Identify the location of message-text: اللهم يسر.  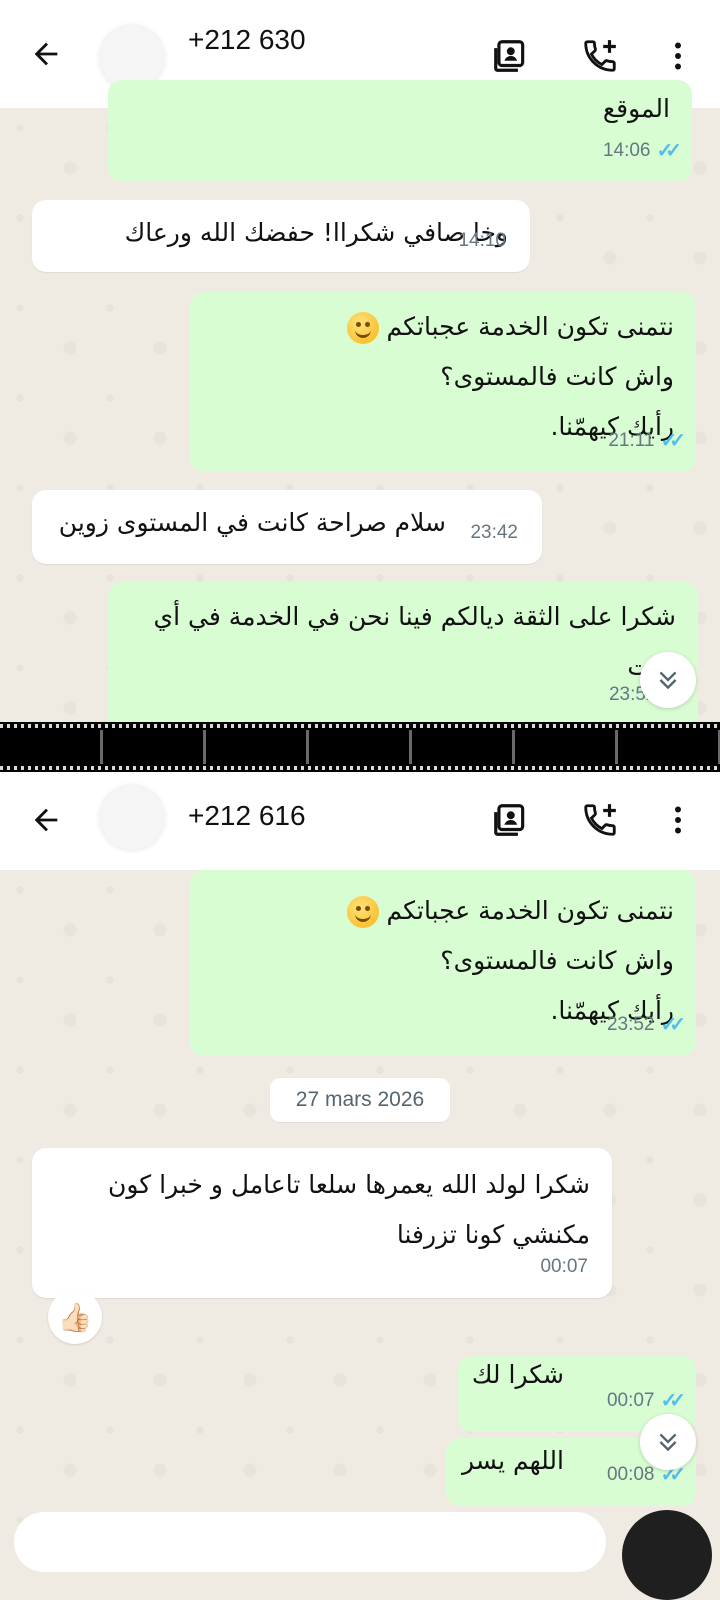
(512, 1460).